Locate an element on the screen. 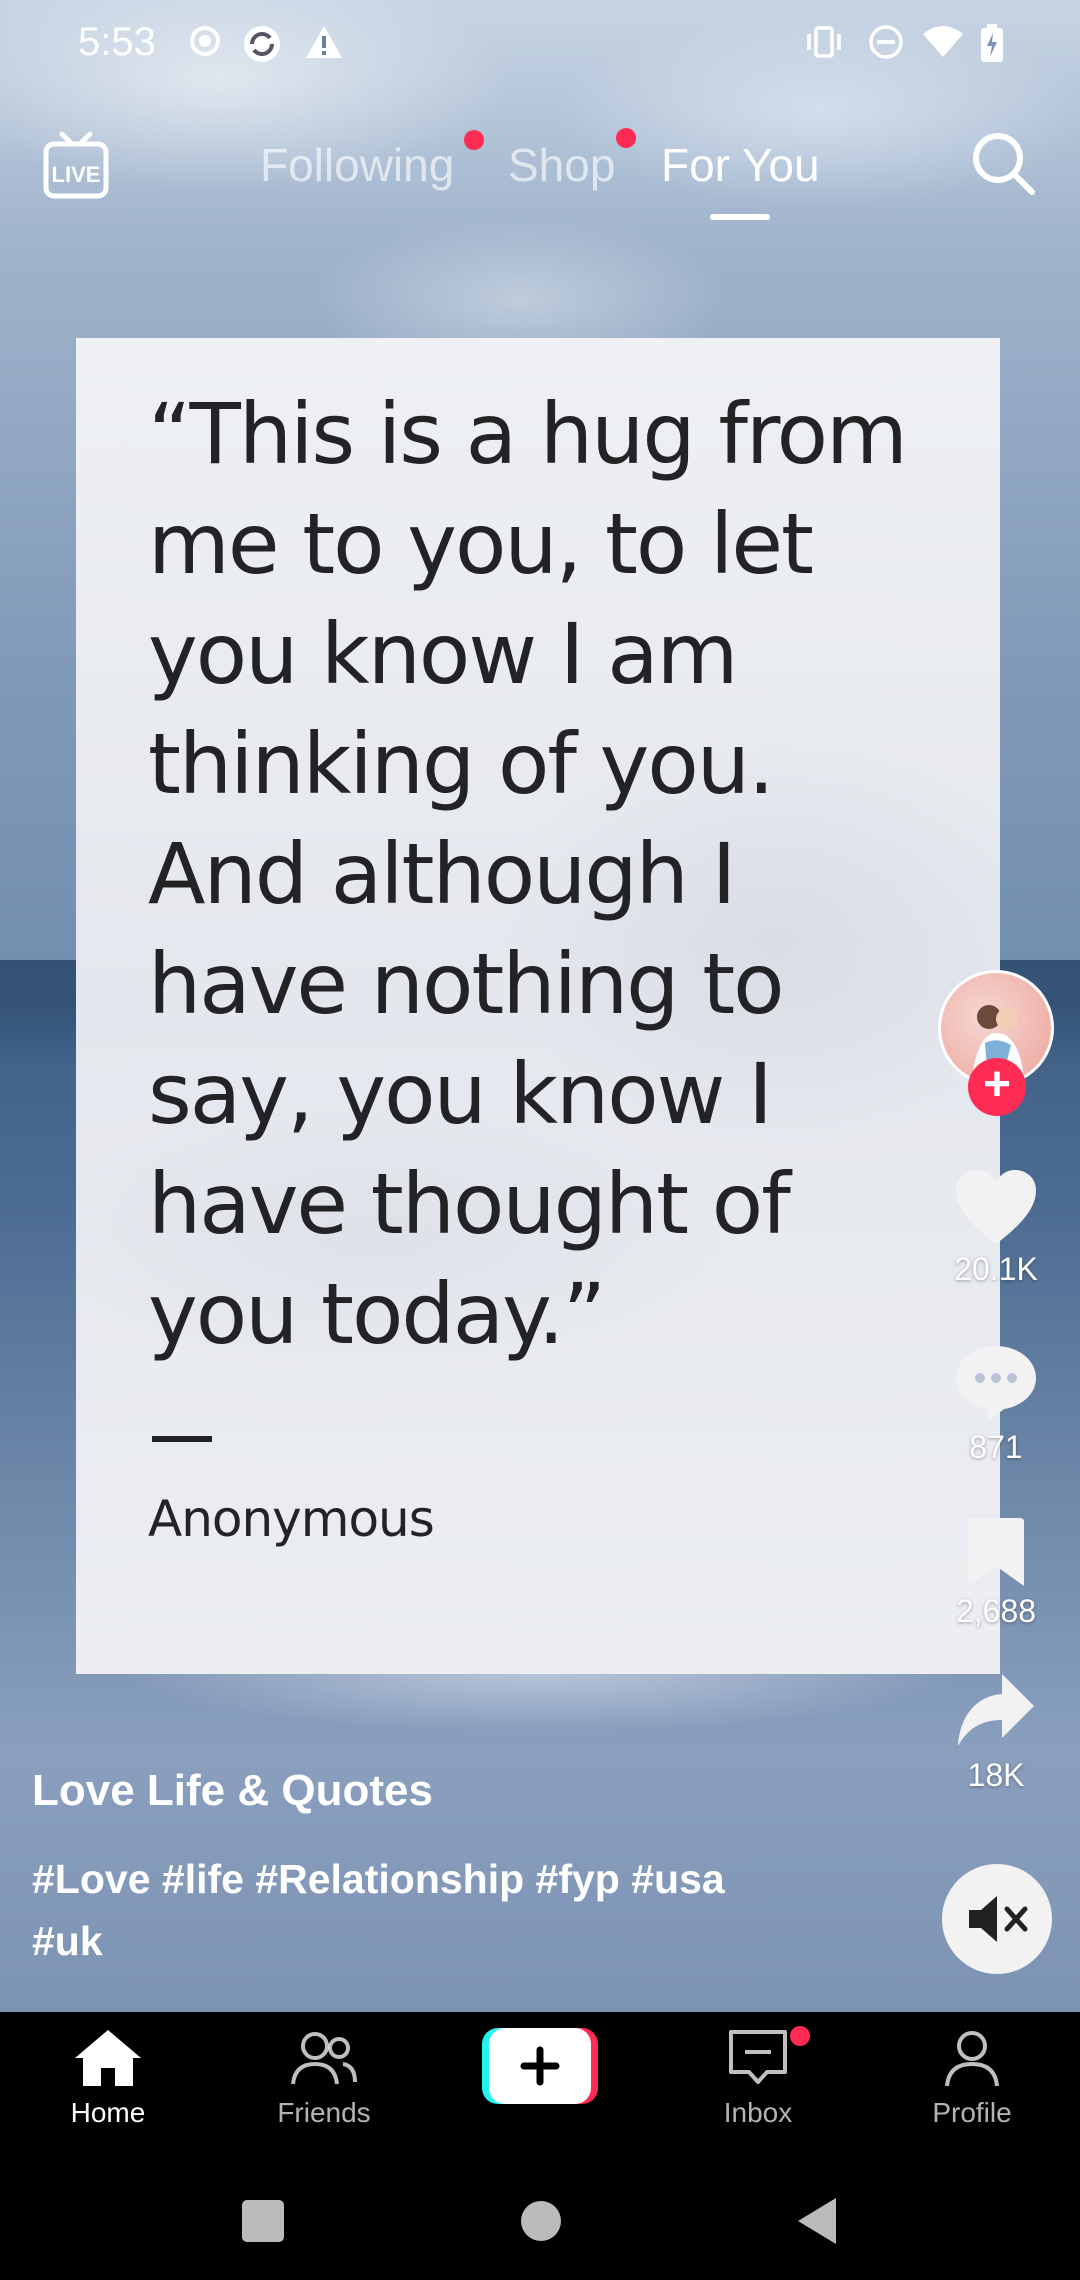  nav-inbox: Inbox is located at coordinates (758, 2078).